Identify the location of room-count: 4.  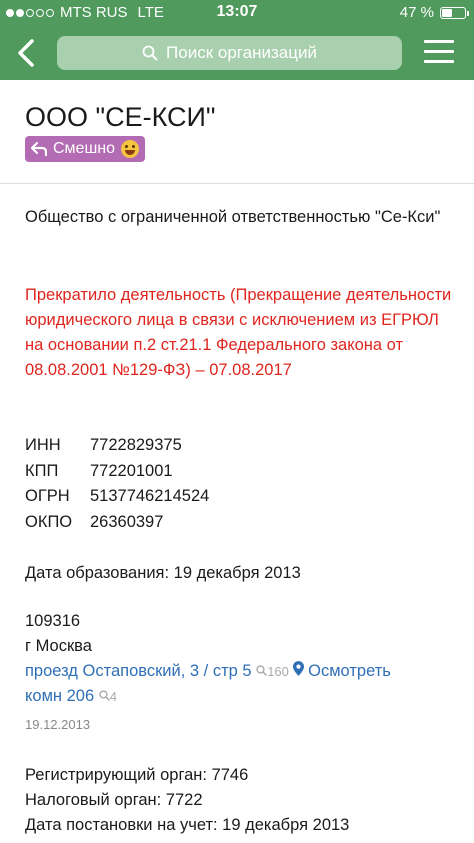
(113, 696).